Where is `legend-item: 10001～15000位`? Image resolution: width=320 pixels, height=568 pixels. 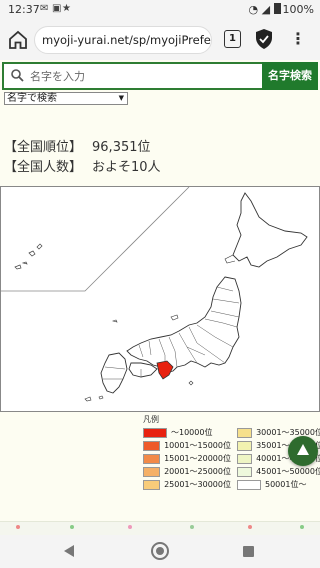
legend-item: 10001～15000位 is located at coordinates (187, 445).